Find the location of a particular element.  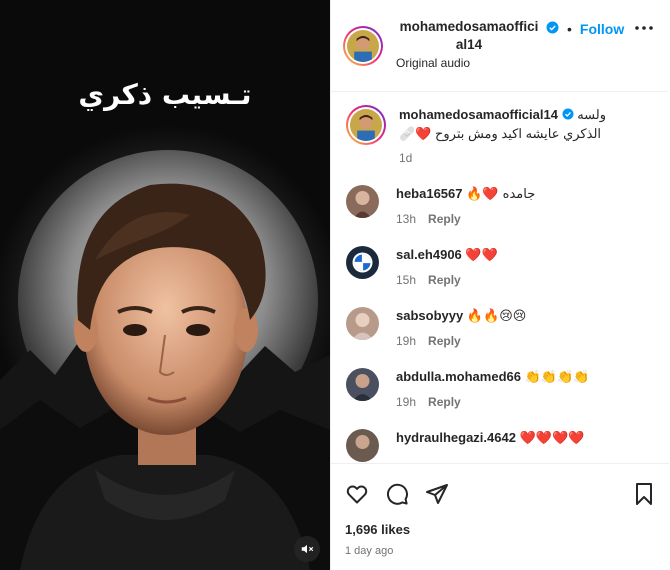

speaker-muted-icon is located at coordinates (307, 549).